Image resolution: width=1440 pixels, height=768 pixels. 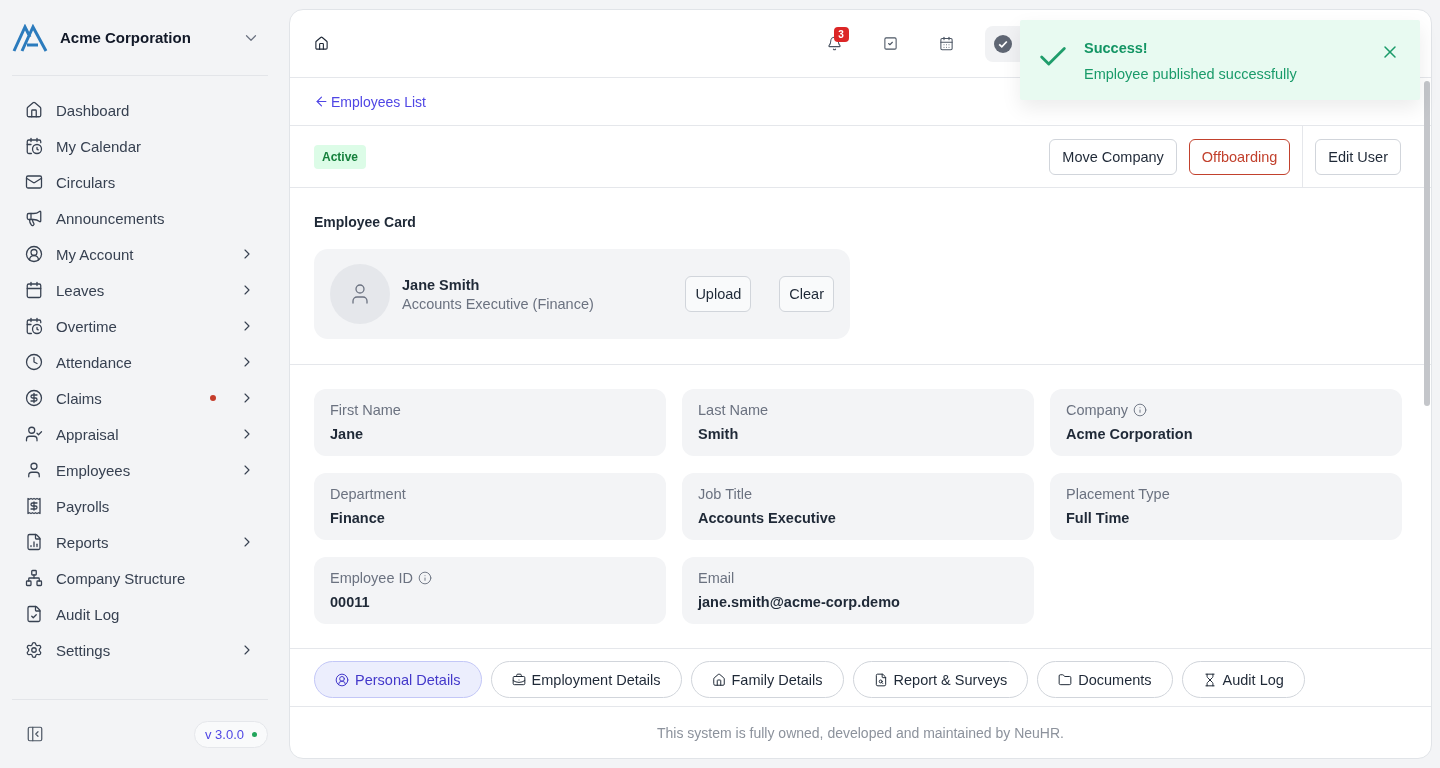 What do you see at coordinates (806, 294) in the screenshot?
I see `photo-button: Clear` at bounding box center [806, 294].